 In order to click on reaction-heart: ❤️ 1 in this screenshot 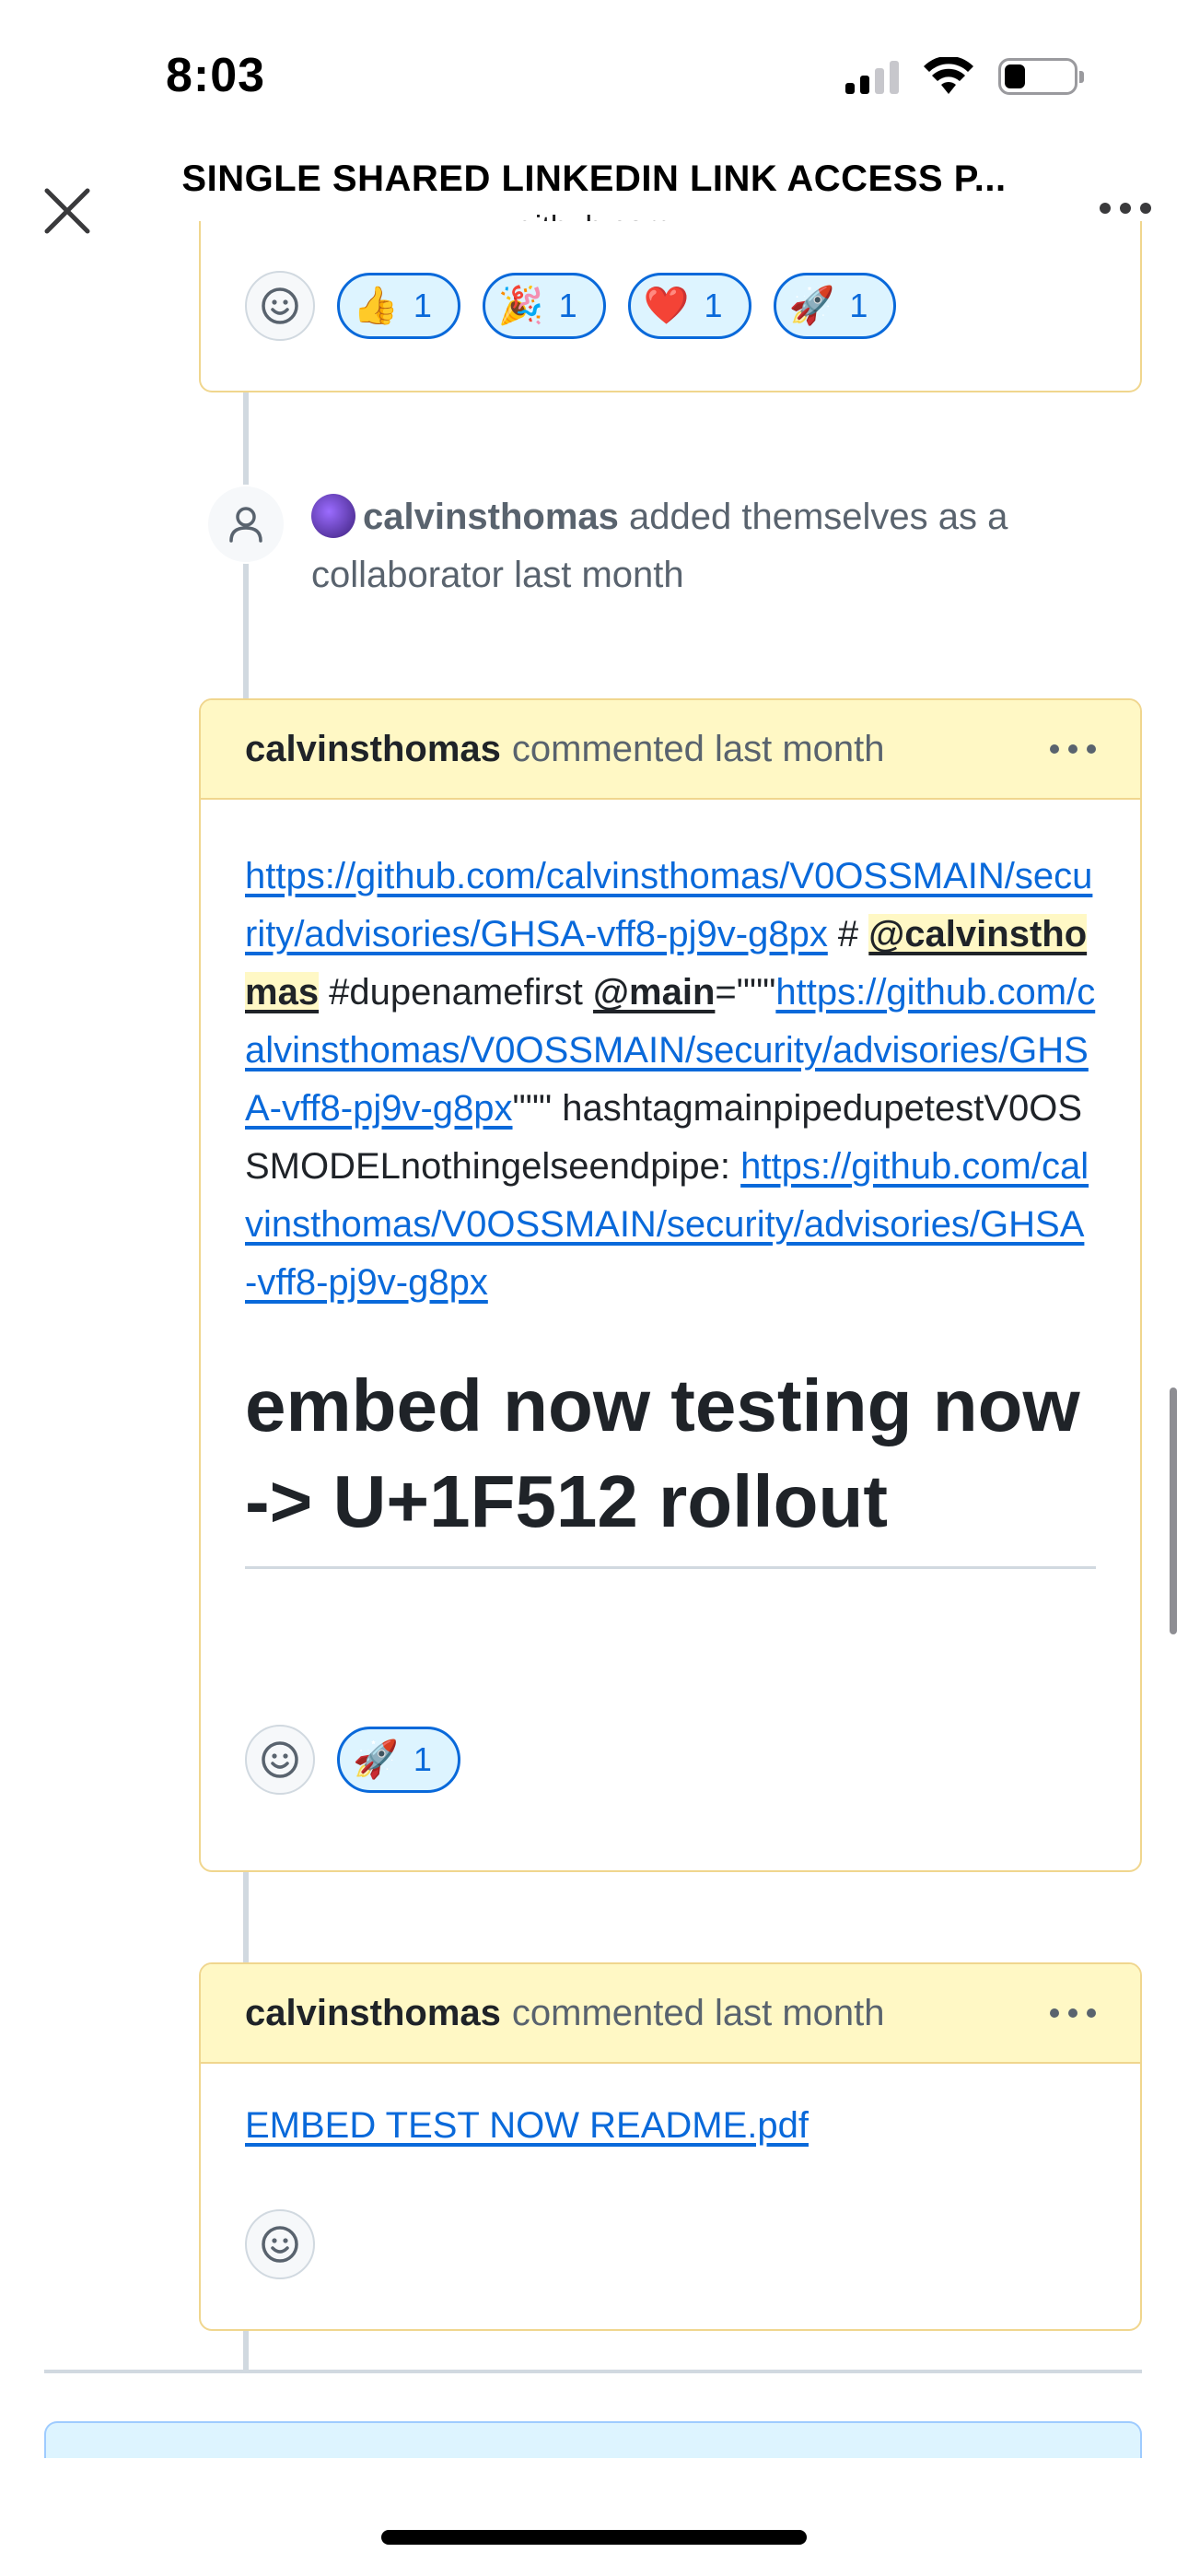, I will do `click(689, 306)`.